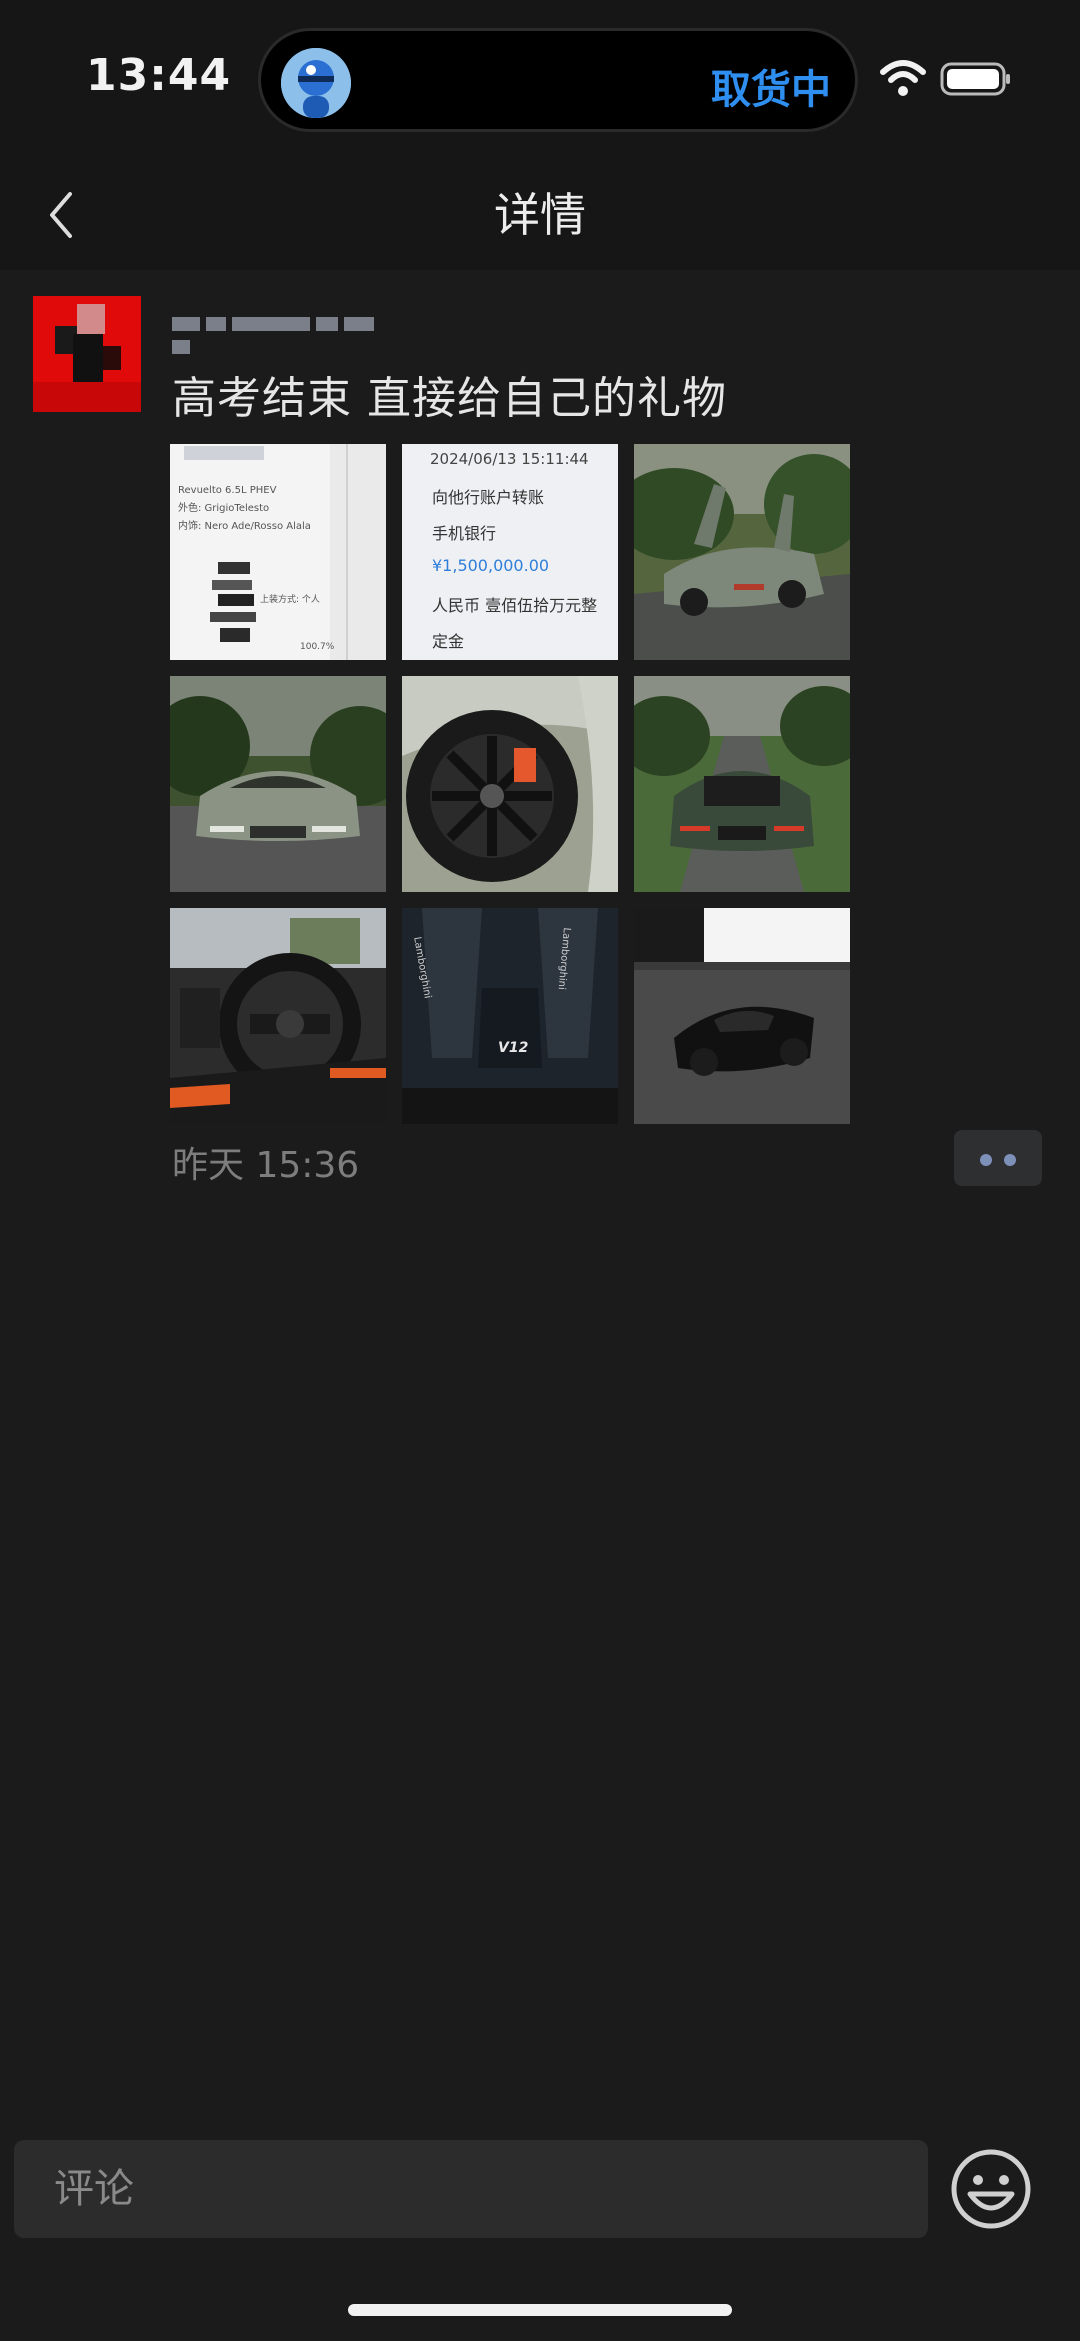 The width and height of the screenshot is (1080, 2341). Describe the element at coordinates (742, 1016) in the screenshot. I see `photo-car-black` at that location.